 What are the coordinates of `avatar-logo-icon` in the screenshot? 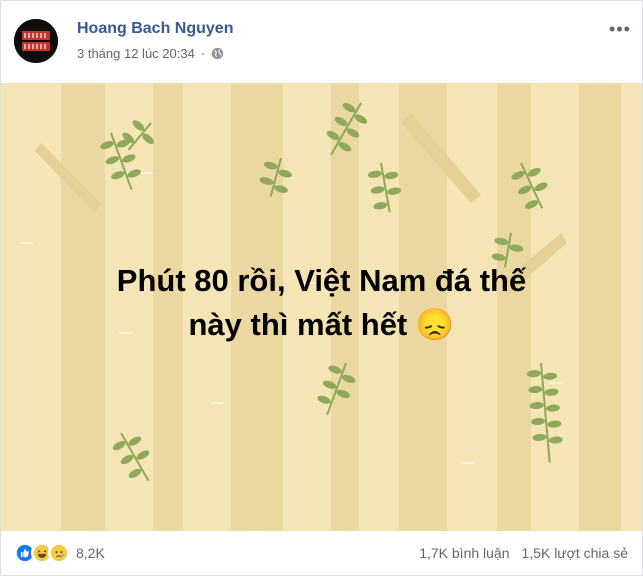 It's located at (36, 41).